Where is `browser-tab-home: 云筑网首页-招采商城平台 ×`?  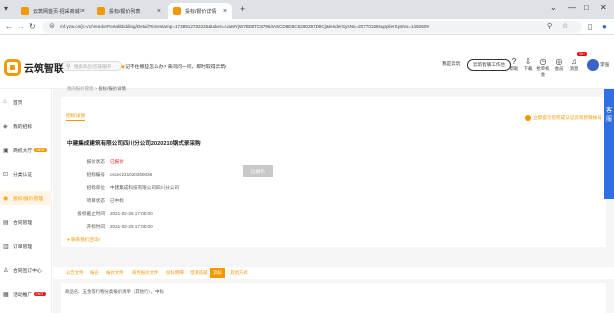 browser-tab-home: 云筑网首页-招采商城平台 × is located at coordinates (53, 11).